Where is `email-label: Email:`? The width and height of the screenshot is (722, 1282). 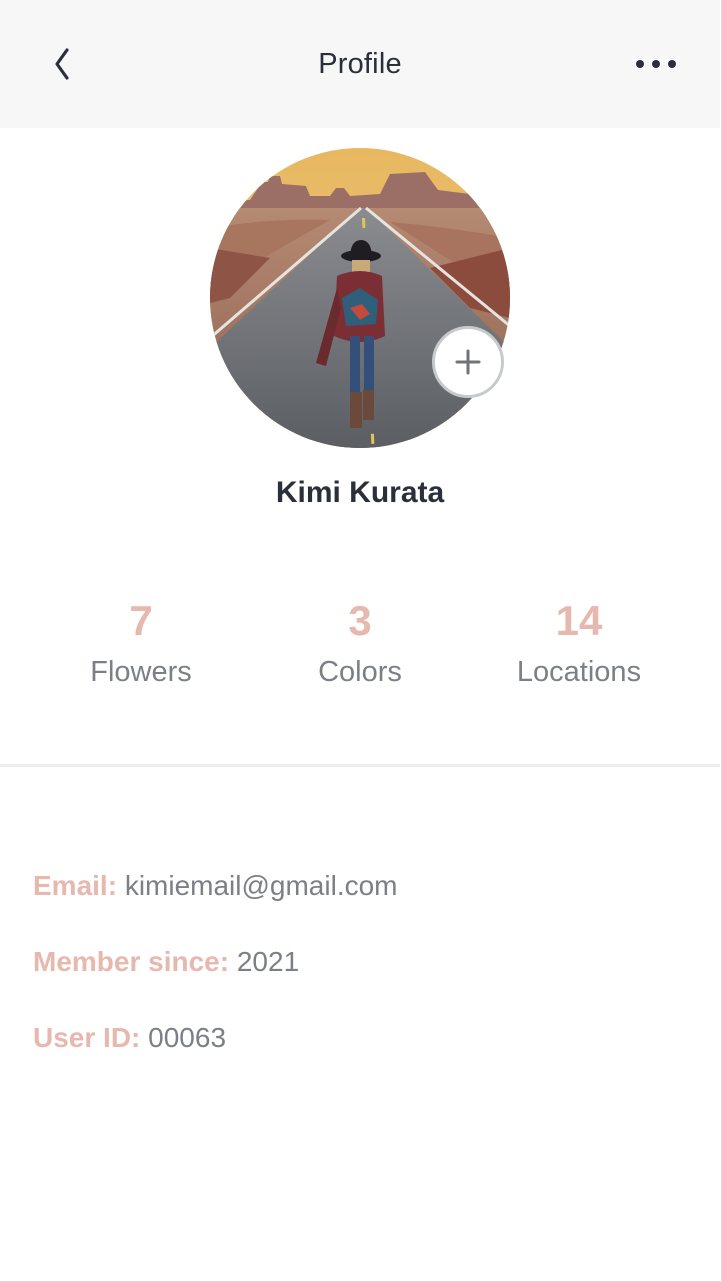
email-label: Email: is located at coordinates (79, 885).